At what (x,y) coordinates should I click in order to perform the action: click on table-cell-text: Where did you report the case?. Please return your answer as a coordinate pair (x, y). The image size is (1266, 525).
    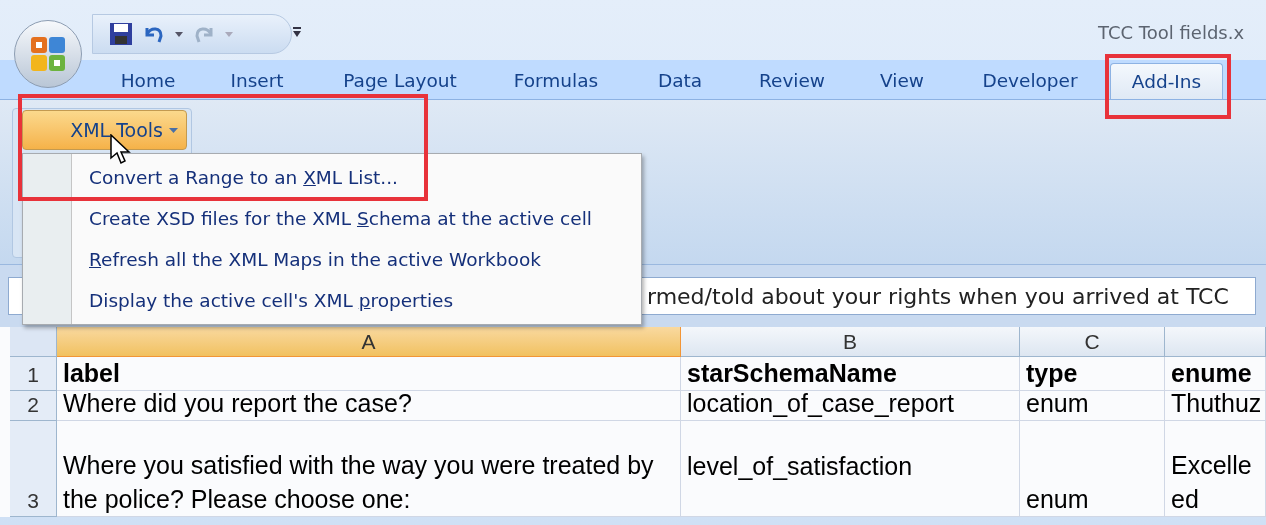
    Looking at the image, I should click on (237, 405).